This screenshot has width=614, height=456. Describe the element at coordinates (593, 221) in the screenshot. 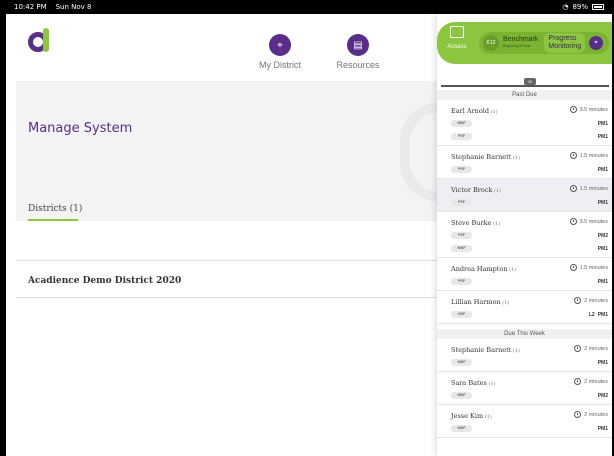

I see `time-text: 3.5 minutes` at that location.